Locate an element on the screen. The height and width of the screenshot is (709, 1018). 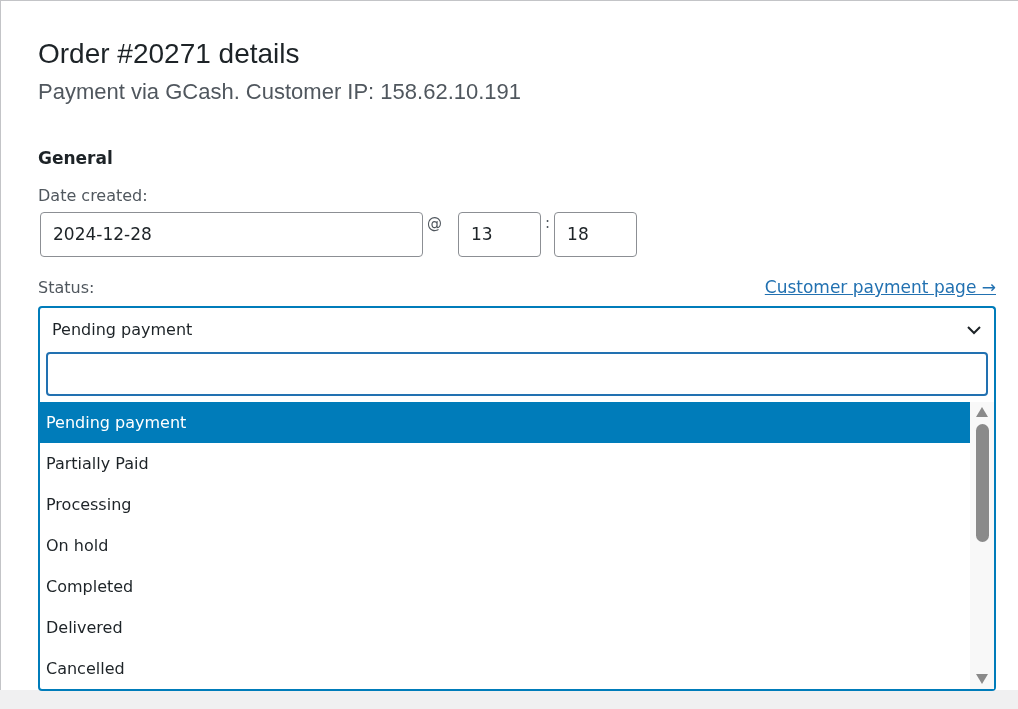
status-option: Delivered is located at coordinates (505, 628).